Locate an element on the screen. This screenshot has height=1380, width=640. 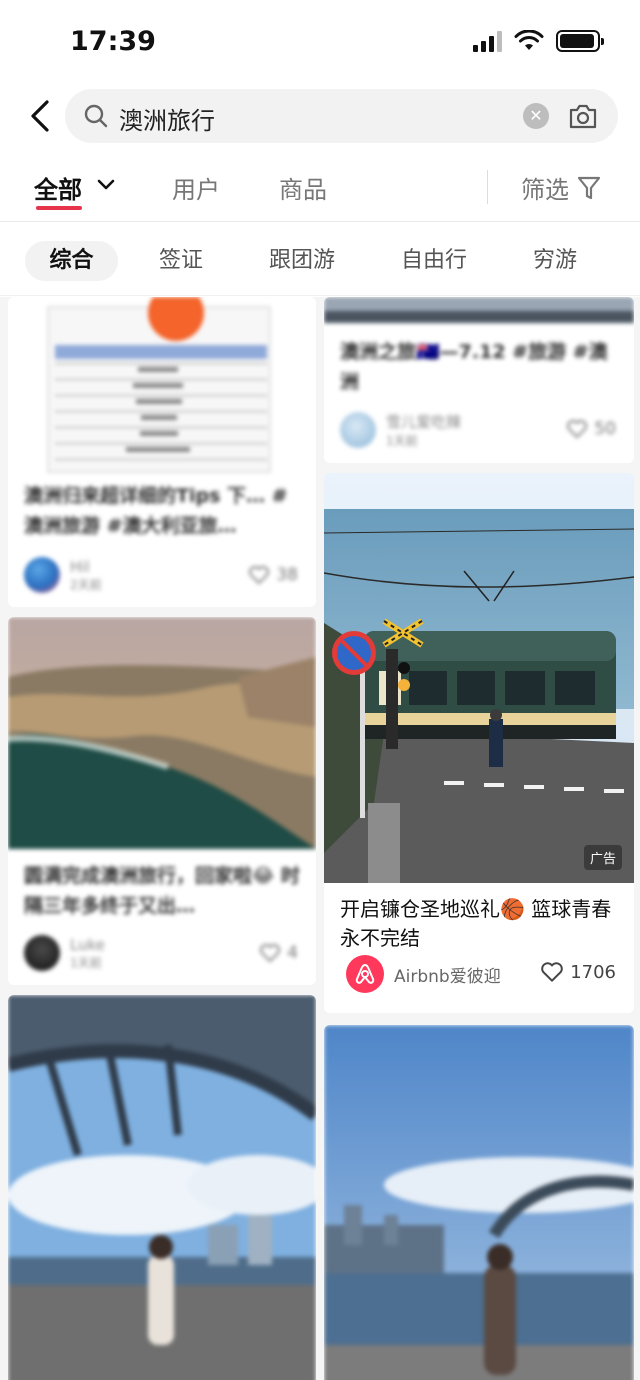
wifi-icon is located at coordinates (529, 40).